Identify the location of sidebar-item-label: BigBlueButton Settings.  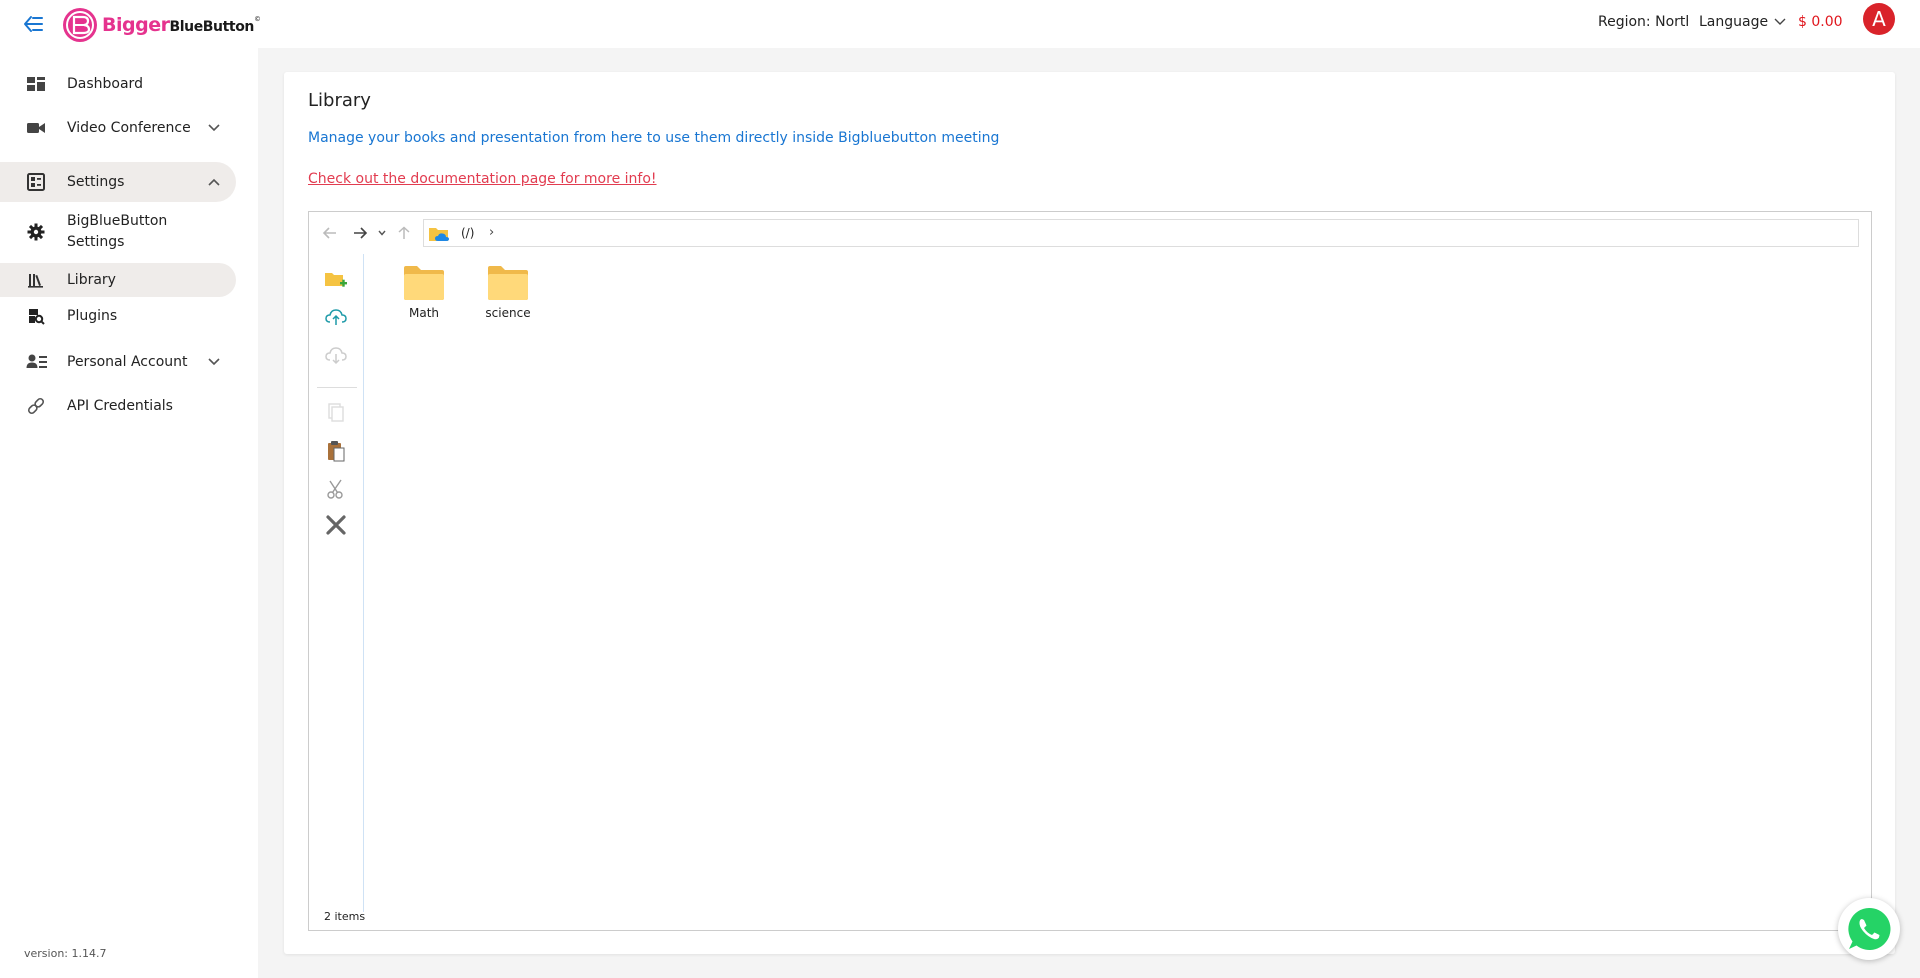
(117, 232).